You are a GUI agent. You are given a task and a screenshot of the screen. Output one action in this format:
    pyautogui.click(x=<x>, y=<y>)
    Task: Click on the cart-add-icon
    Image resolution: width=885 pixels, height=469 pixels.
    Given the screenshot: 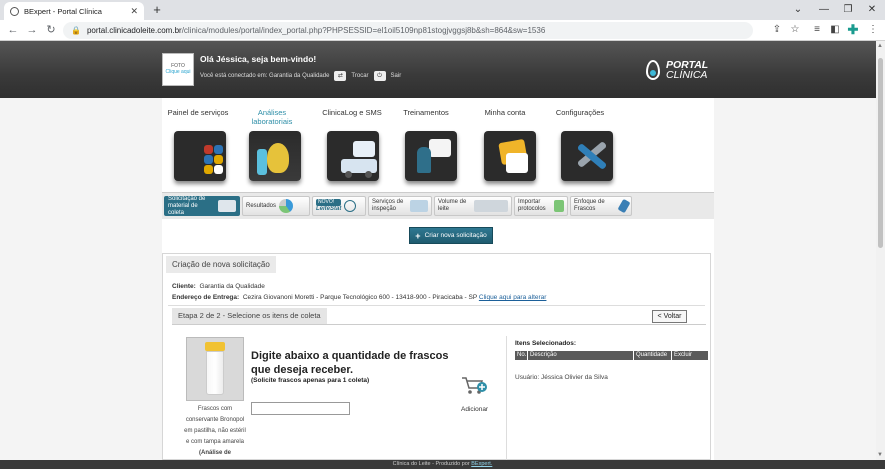 What is the action you would take?
    pyautogui.click(x=474, y=385)
    